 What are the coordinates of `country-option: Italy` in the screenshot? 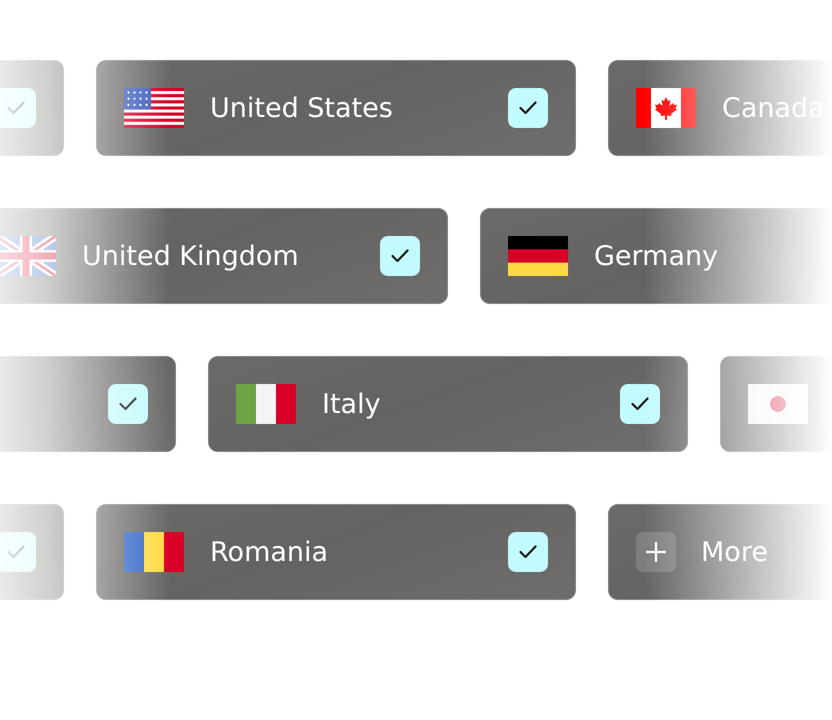 It's located at (448, 404).